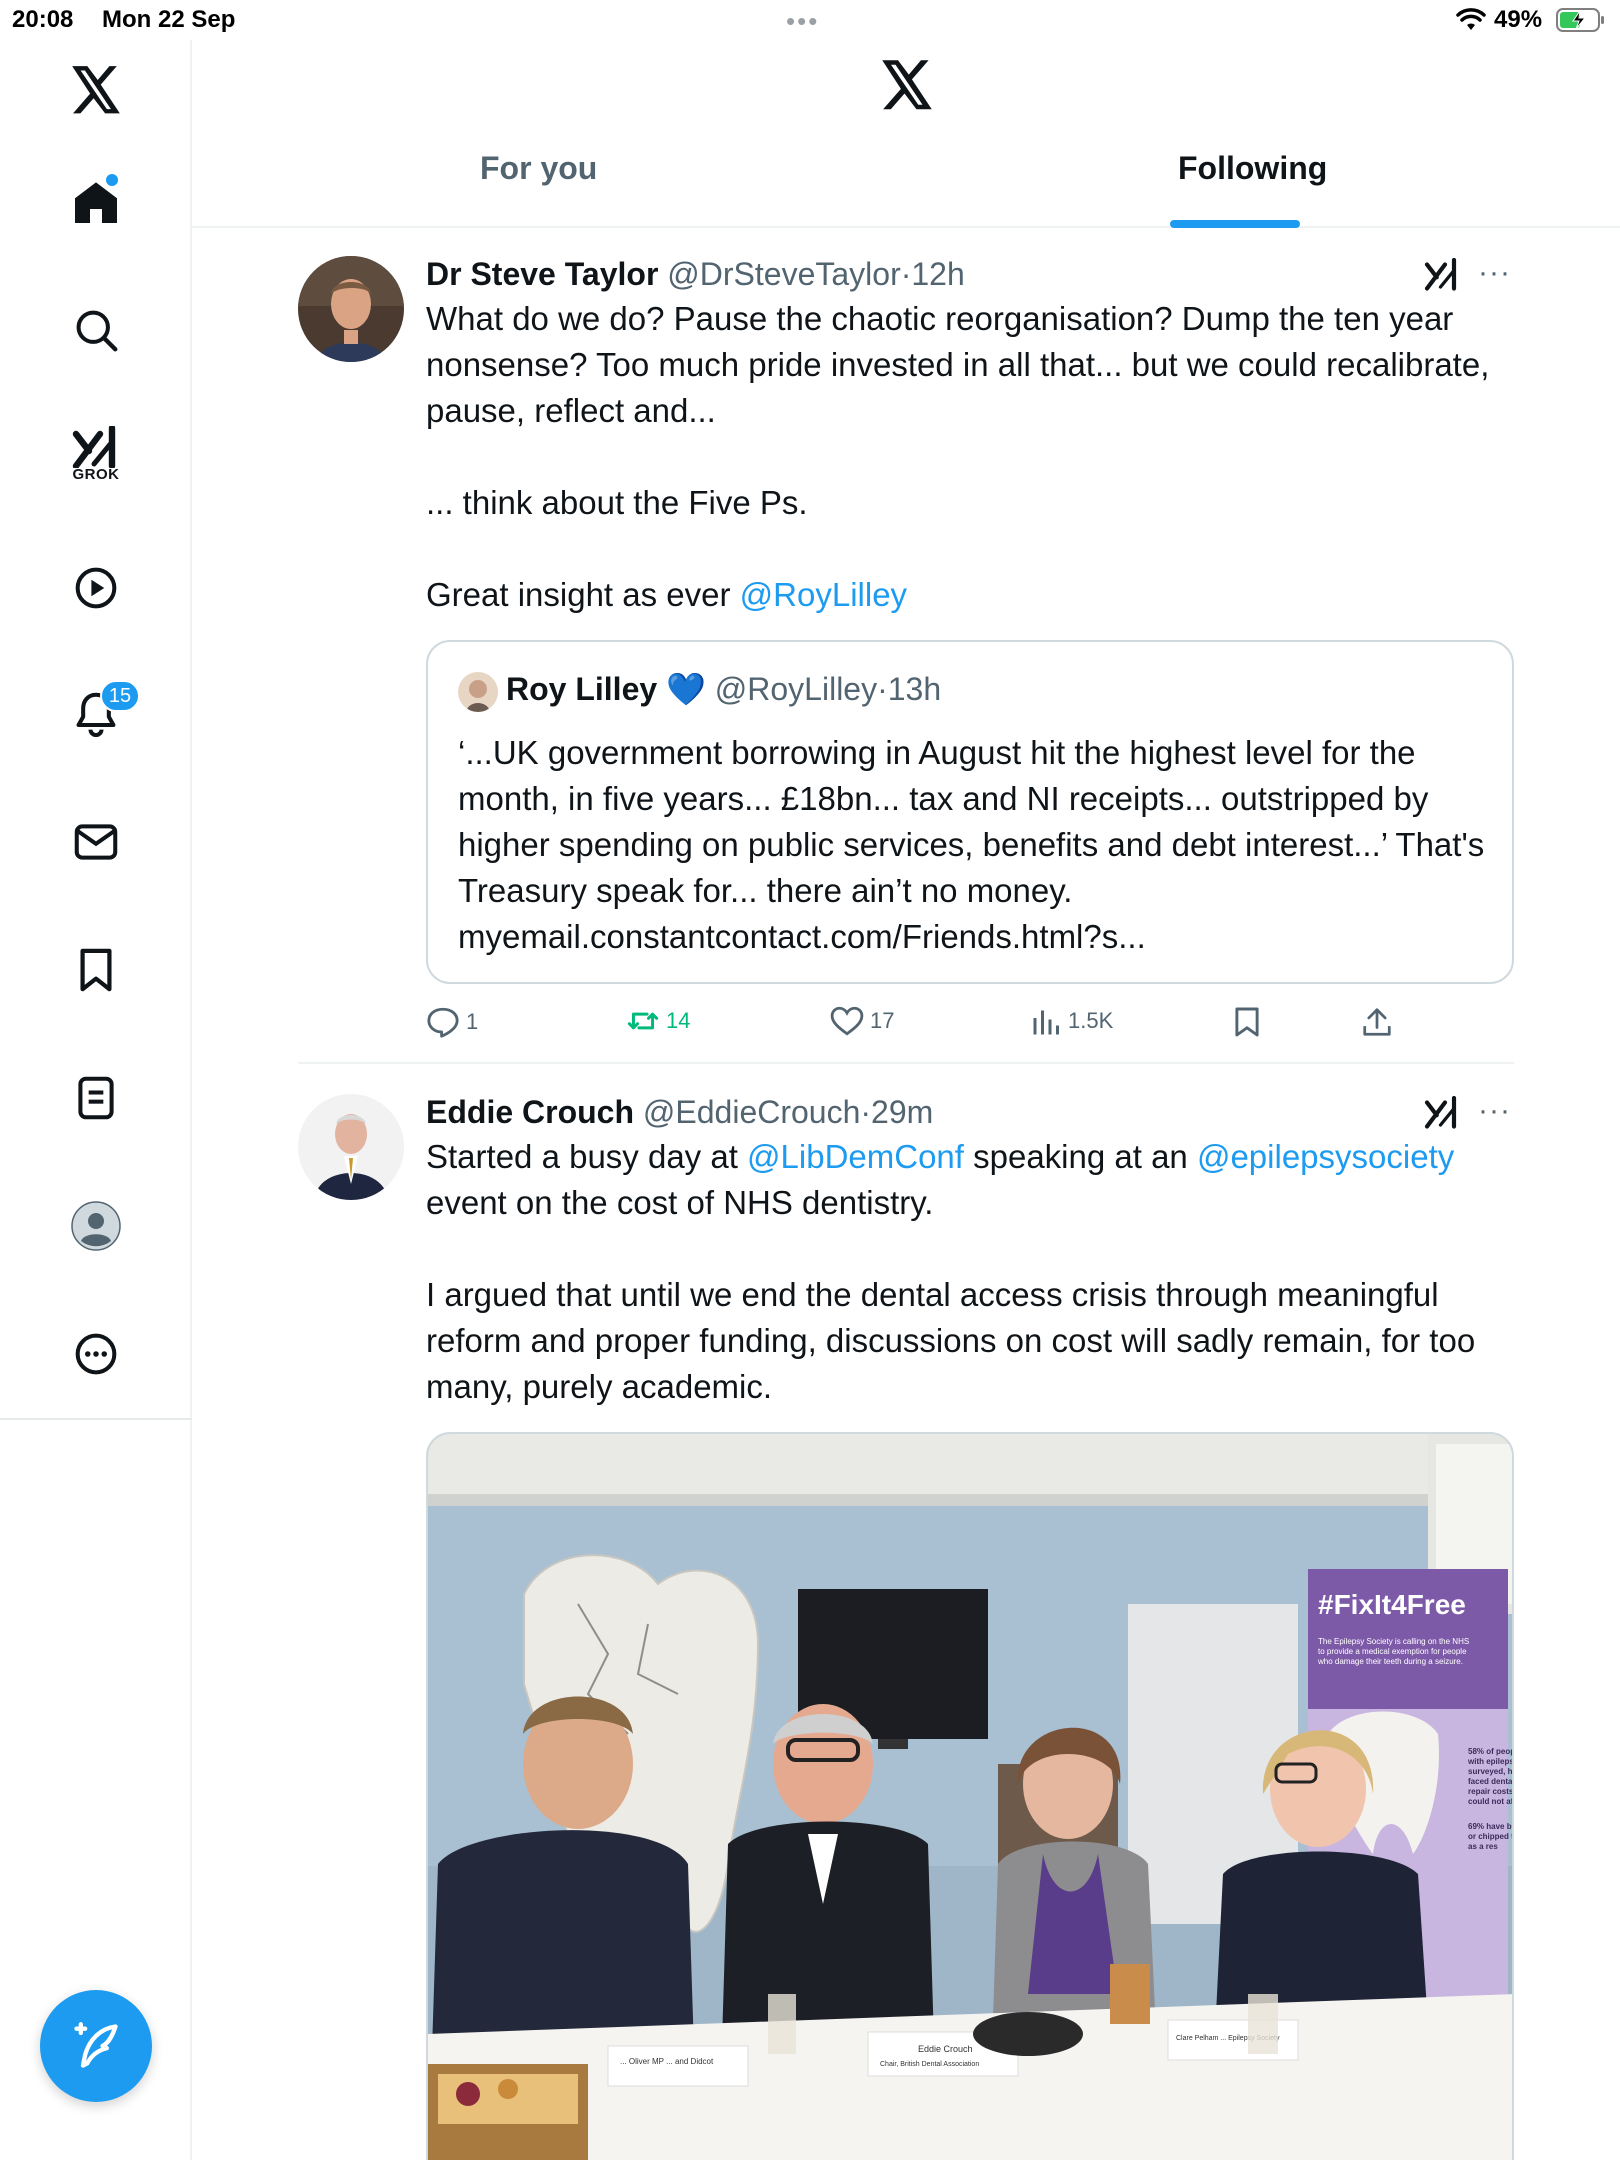  What do you see at coordinates (1491, 1836) in the screenshot?
I see `banner-stat-line: or chipped th` at bounding box center [1491, 1836].